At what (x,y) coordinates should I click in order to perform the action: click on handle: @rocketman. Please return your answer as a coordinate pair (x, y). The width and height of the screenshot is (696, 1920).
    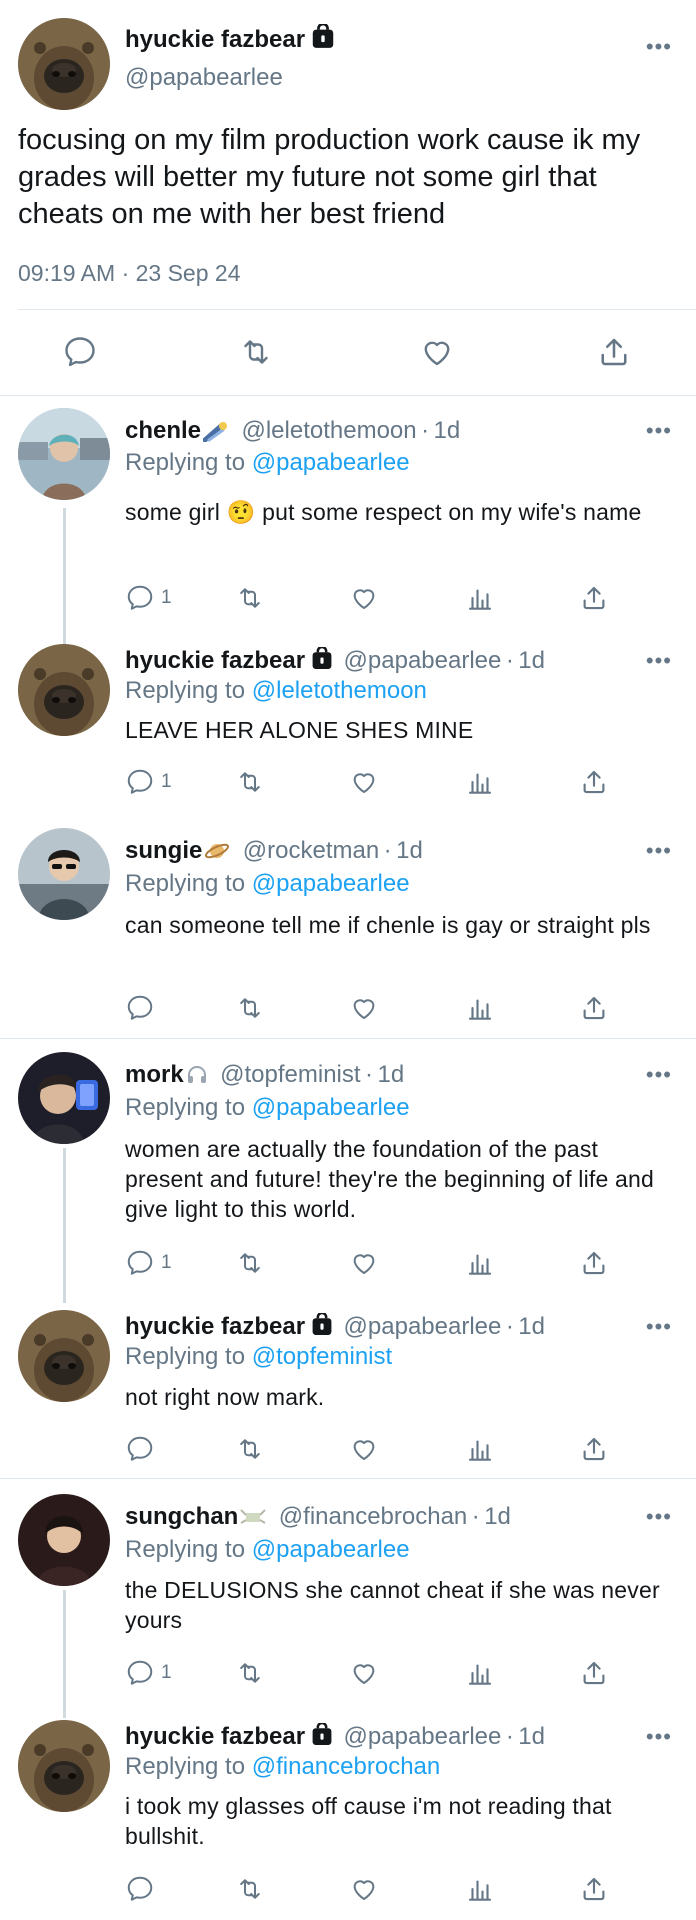
    Looking at the image, I should click on (311, 850).